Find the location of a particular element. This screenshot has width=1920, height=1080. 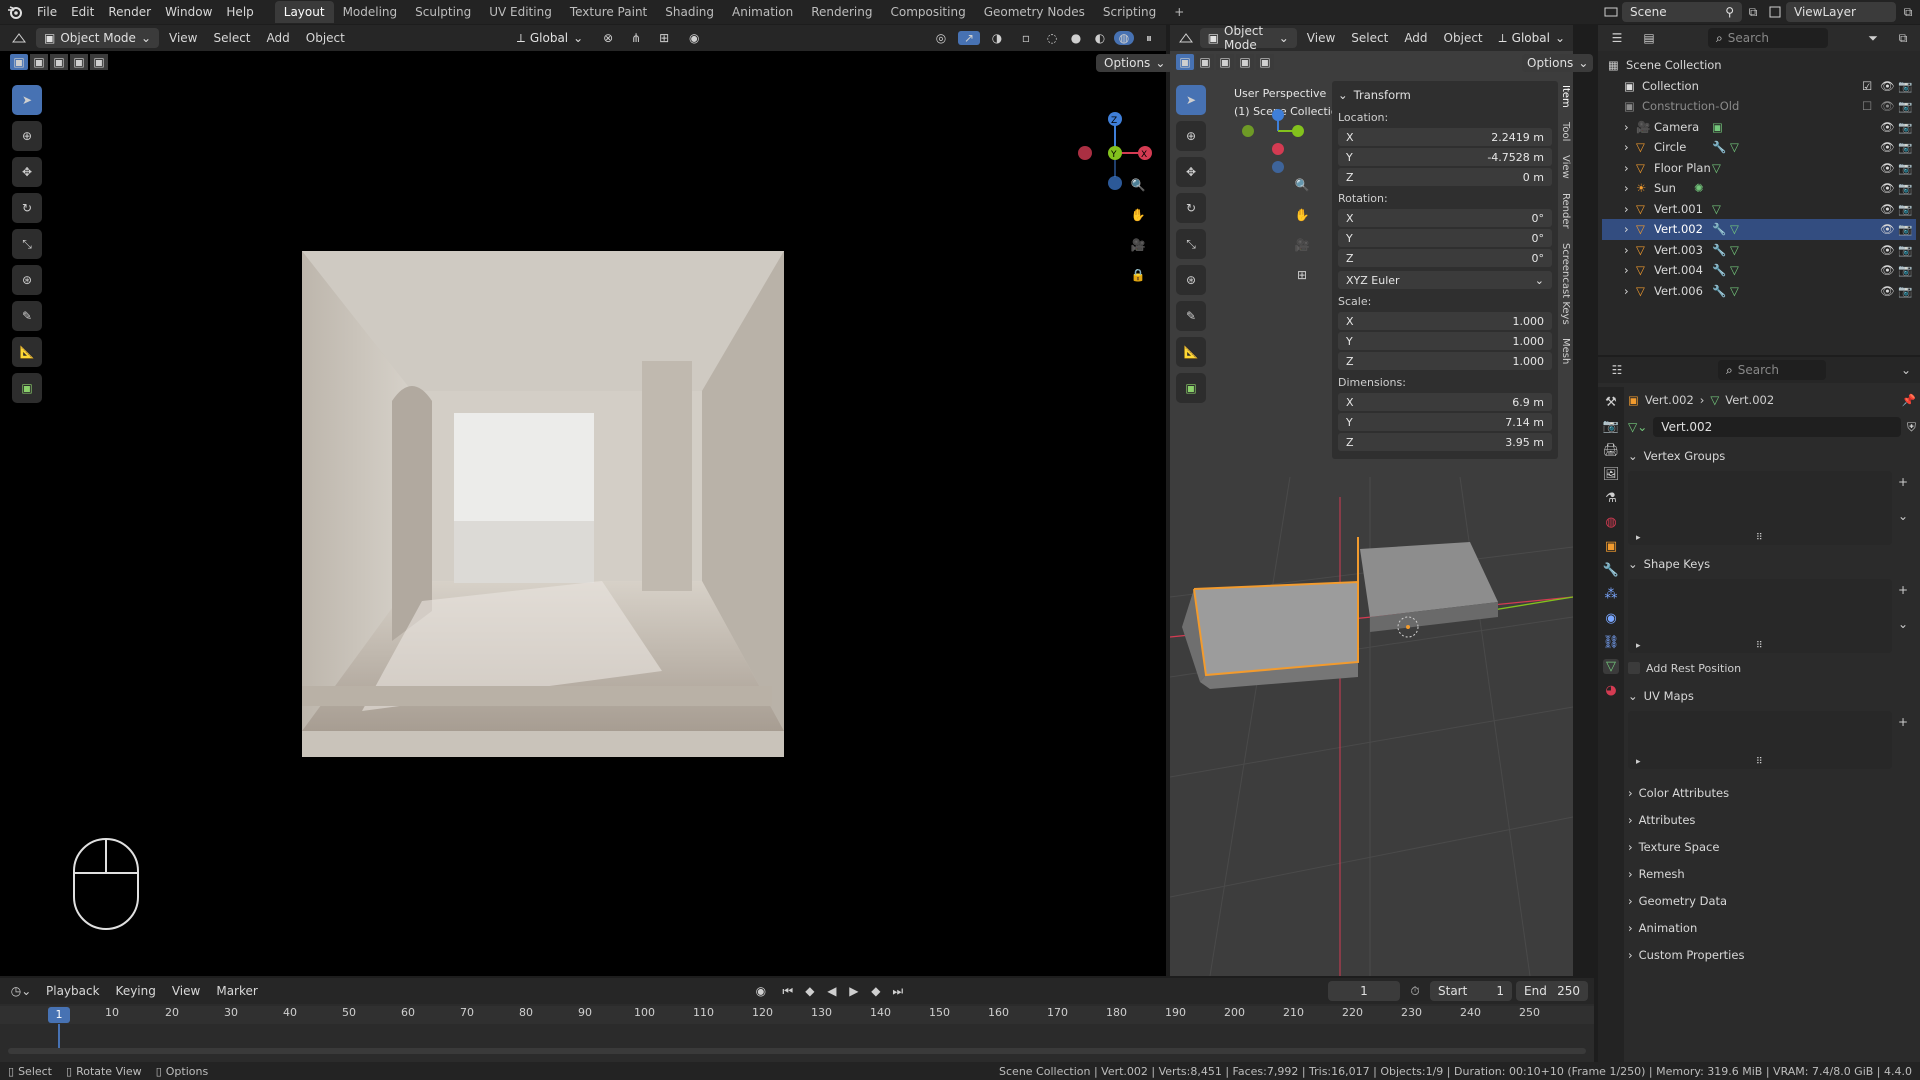

menu-file: File is located at coordinates (47, 12).